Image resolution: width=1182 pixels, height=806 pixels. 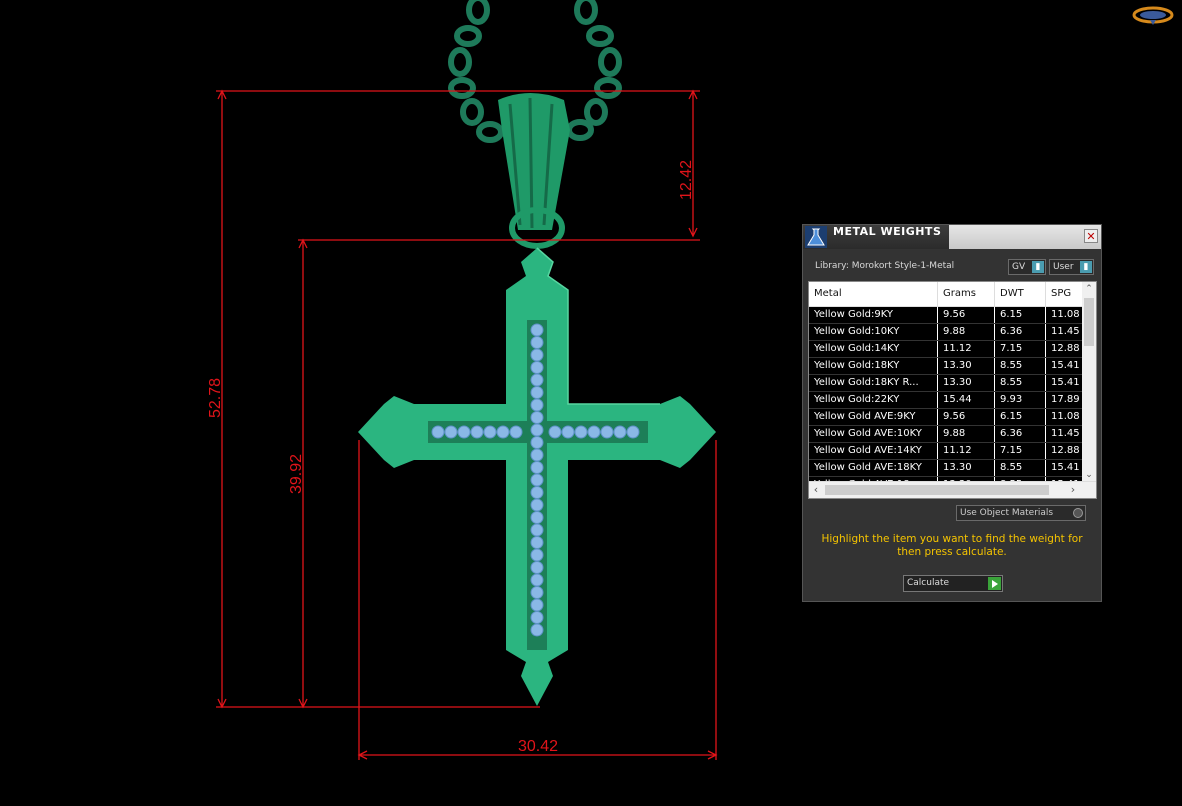 I want to click on use-object-materials-option: Use Object Materials, so click(x=1021, y=513).